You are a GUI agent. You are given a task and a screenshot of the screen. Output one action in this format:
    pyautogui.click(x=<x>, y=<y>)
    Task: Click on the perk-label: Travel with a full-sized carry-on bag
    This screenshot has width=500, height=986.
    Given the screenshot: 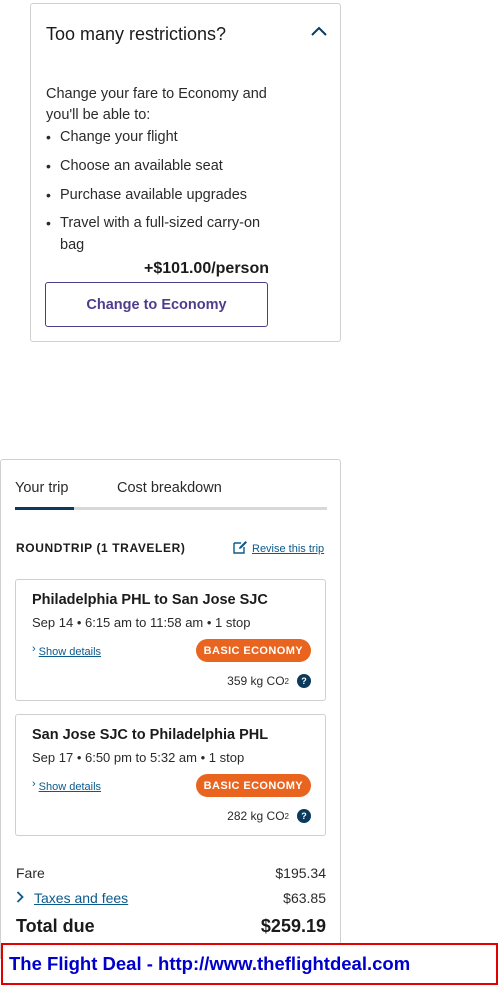 What is the action you would take?
    pyautogui.click(x=160, y=234)
    